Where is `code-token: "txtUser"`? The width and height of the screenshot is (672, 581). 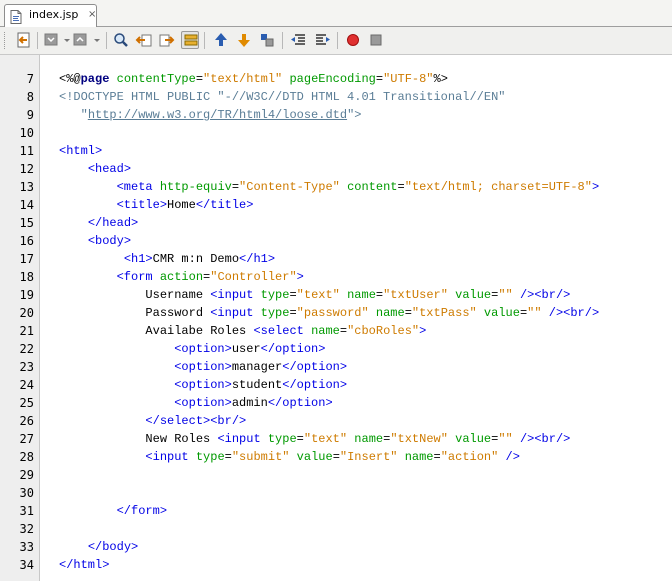
code-token: "txtUser" is located at coordinates (415, 295).